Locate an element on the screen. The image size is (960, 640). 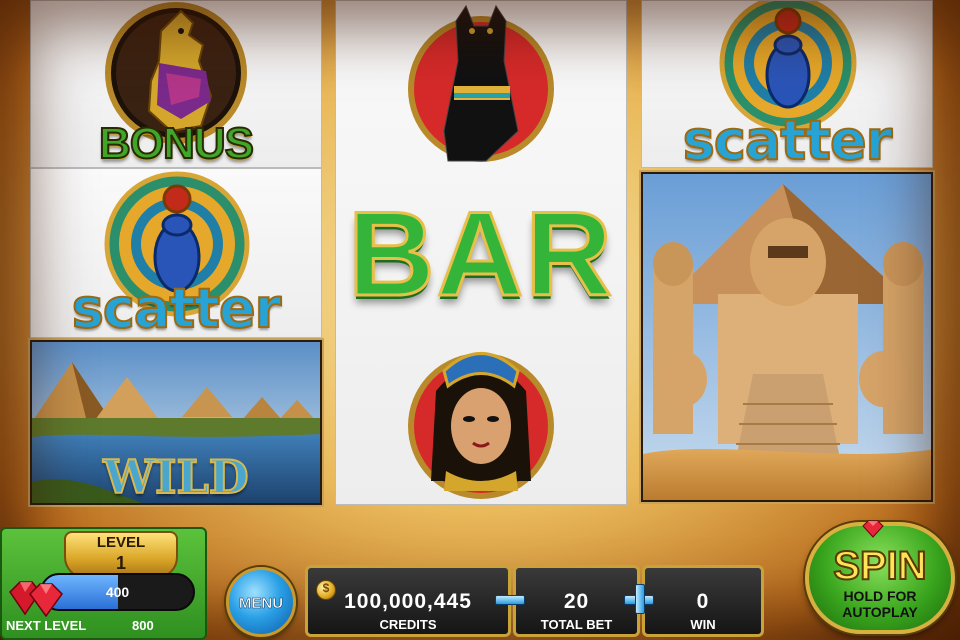
spin-autoplay-hint: HOLD FOR AUTOPLAY is located at coordinates (880, 604).